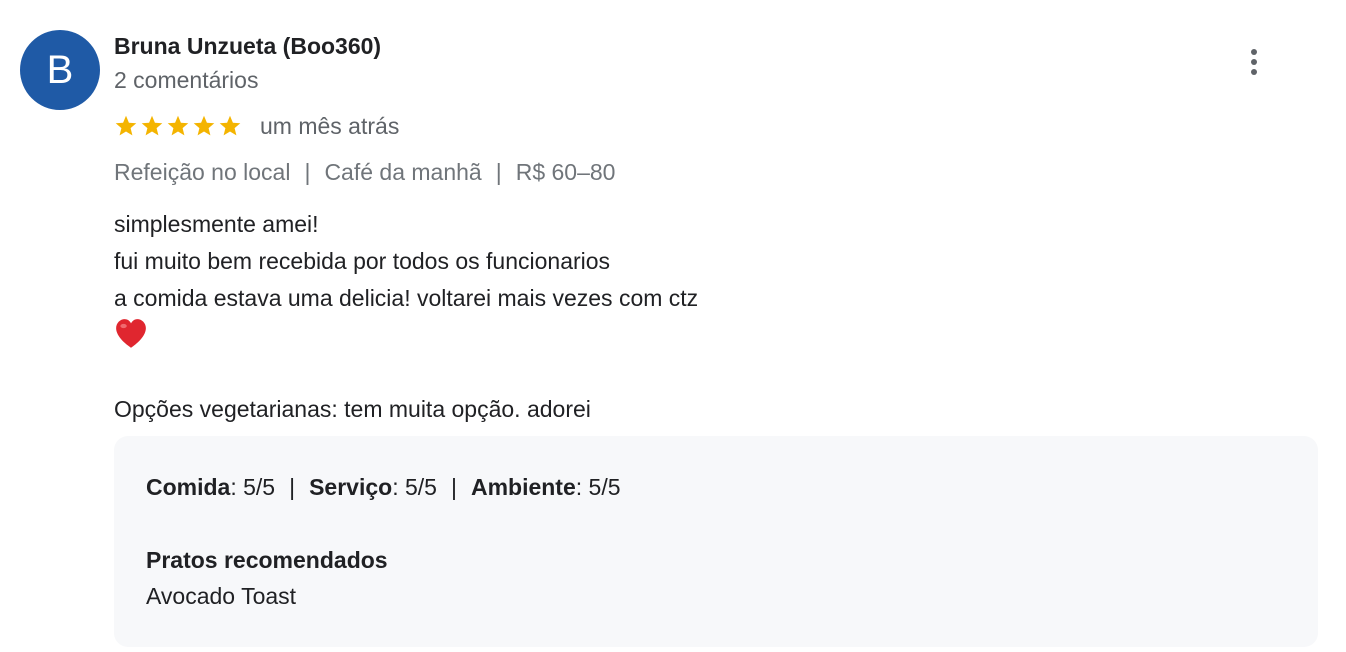 The width and height of the screenshot is (1346, 652). What do you see at coordinates (247, 46) in the screenshot?
I see `author-name: Bruna Unzueta (Boo360)` at bounding box center [247, 46].